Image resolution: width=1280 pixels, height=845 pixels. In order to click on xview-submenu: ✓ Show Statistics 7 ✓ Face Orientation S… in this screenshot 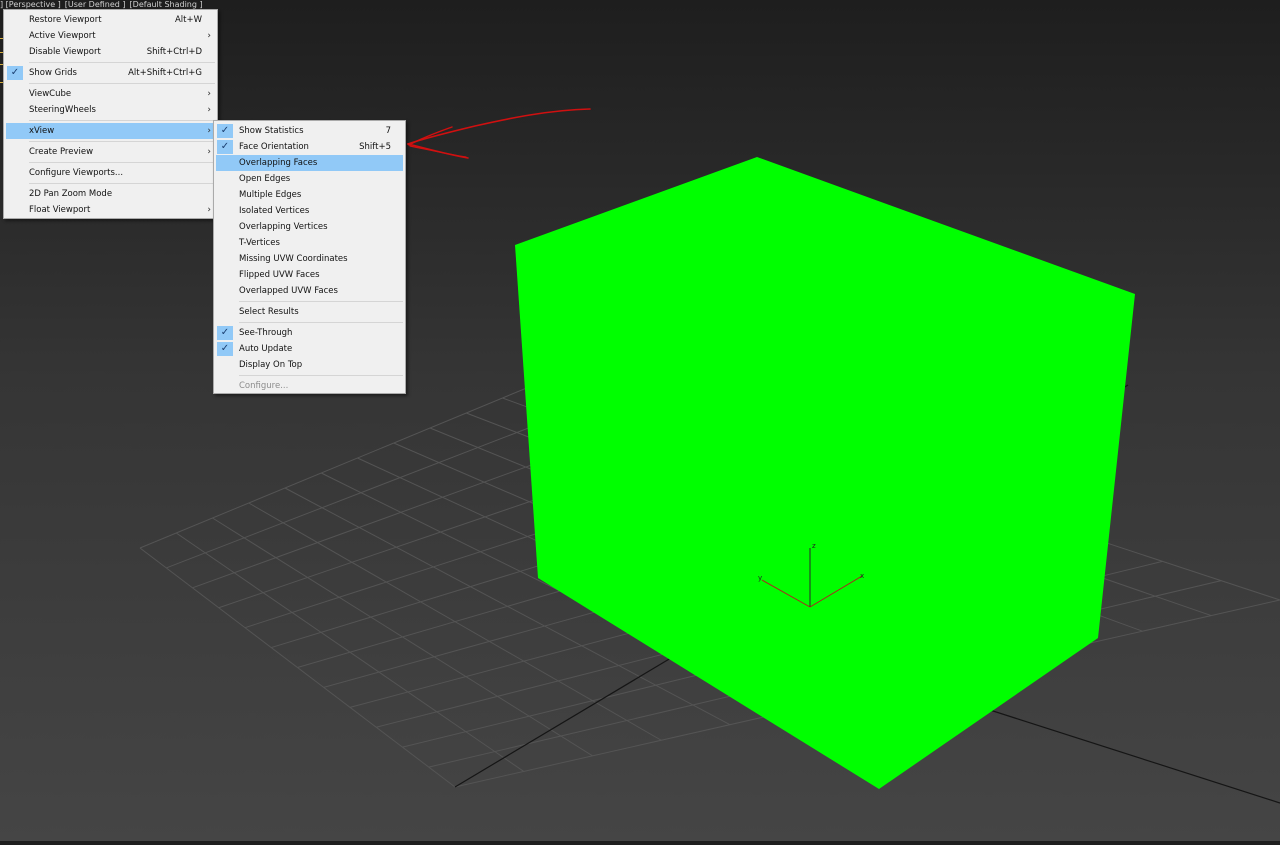, I will do `click(309, 257)`.